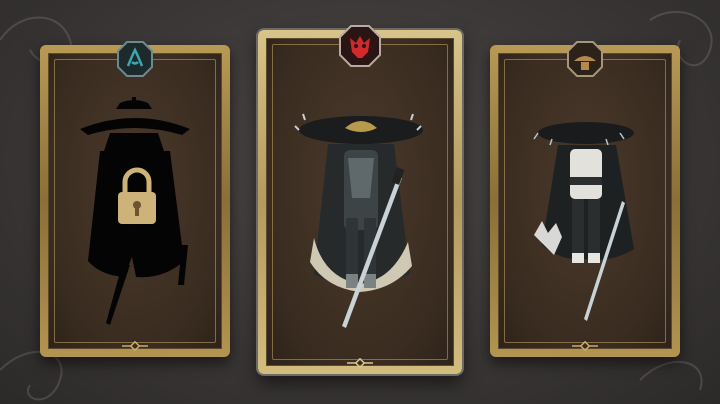  I want to click on padlock-icon, so click(137, 195).